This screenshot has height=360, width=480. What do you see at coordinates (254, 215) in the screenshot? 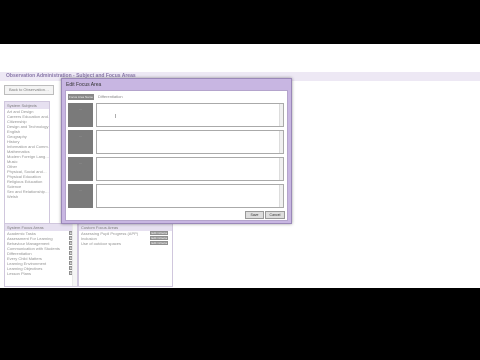
I see `save-button: Save` at bounding box center [254, 215].